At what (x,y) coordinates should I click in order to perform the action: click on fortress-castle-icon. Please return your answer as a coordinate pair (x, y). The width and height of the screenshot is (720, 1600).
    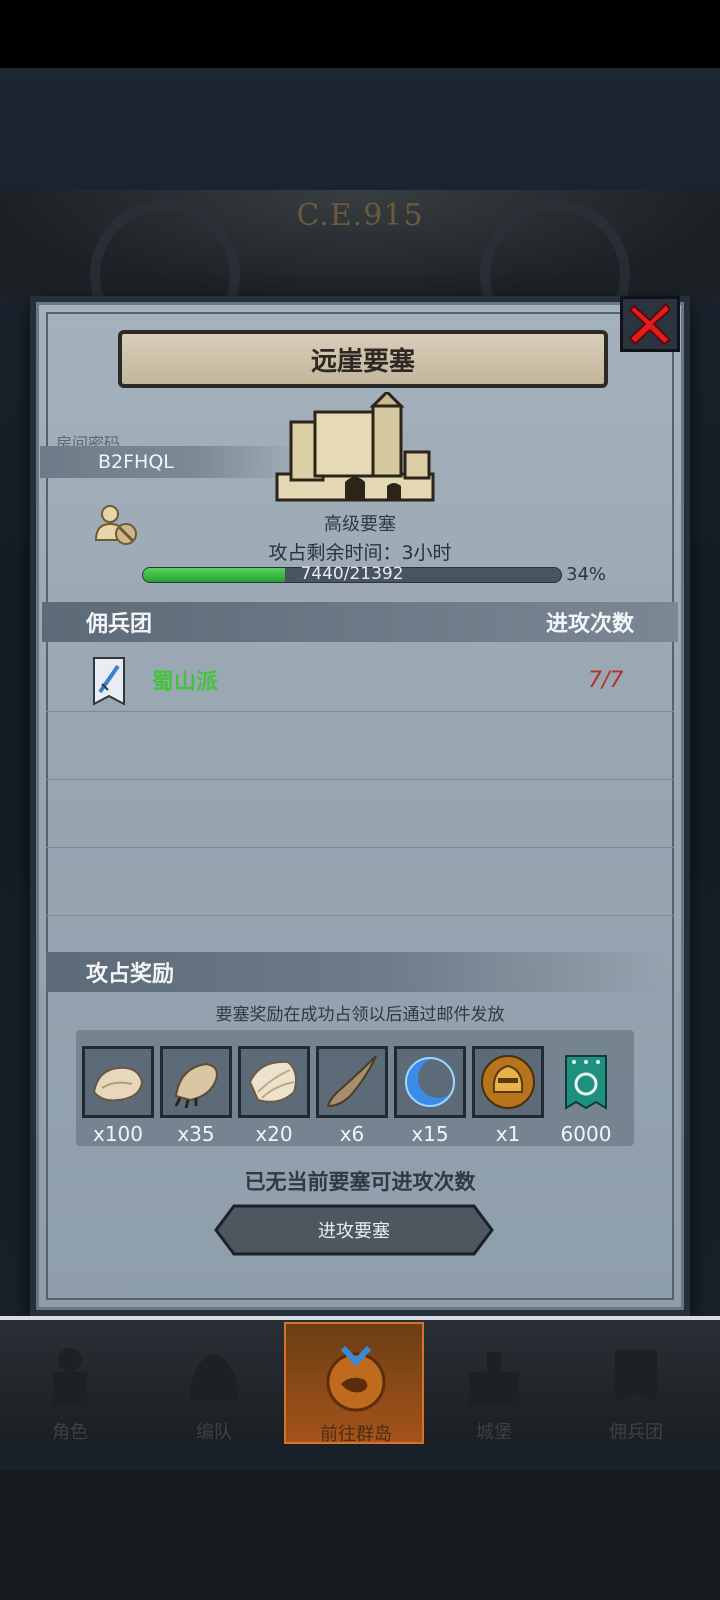
    Looking at the image, I should click on (355, 447).